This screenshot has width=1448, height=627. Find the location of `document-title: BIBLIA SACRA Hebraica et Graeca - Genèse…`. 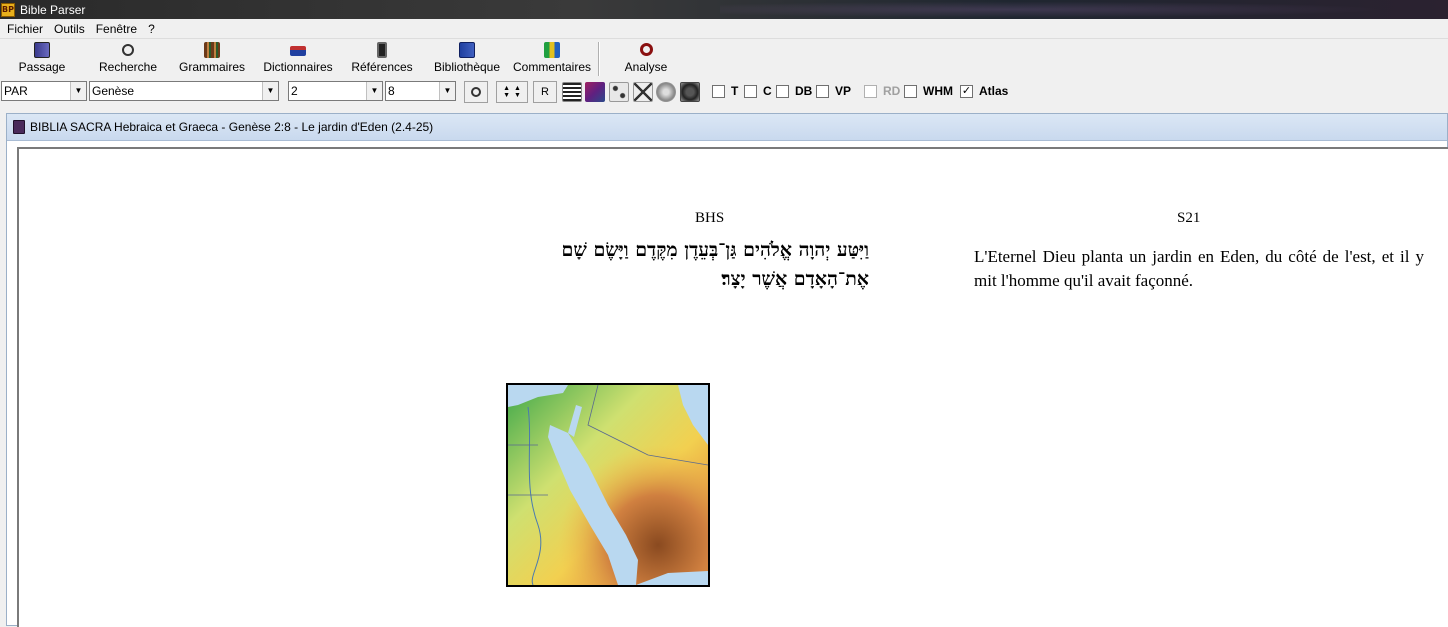

document-title: BIBLIA SACRA Hebraica et Graeca - Genèse… is located at coordinates (232, 127).